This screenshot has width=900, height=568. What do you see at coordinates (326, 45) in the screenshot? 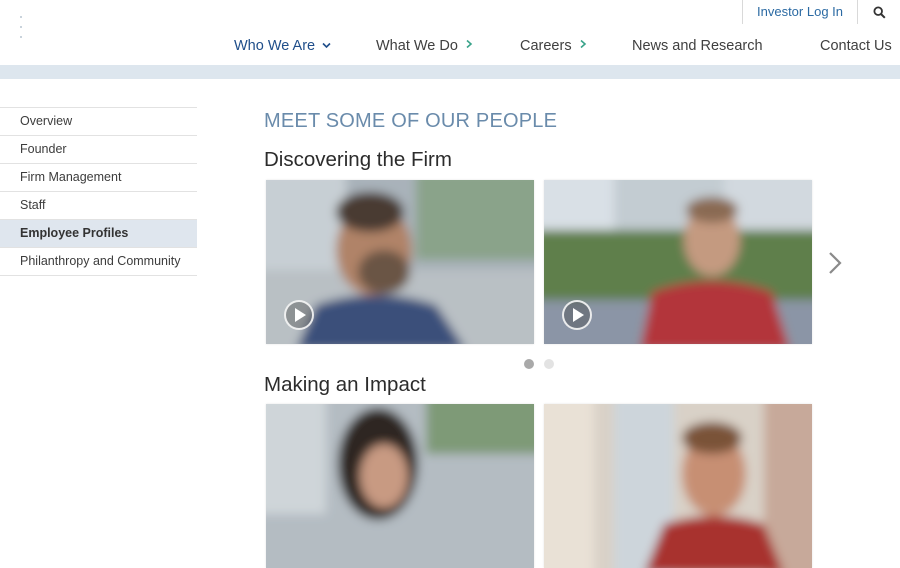
I see `chevron-down-icon` at bounding box center [326, 45].